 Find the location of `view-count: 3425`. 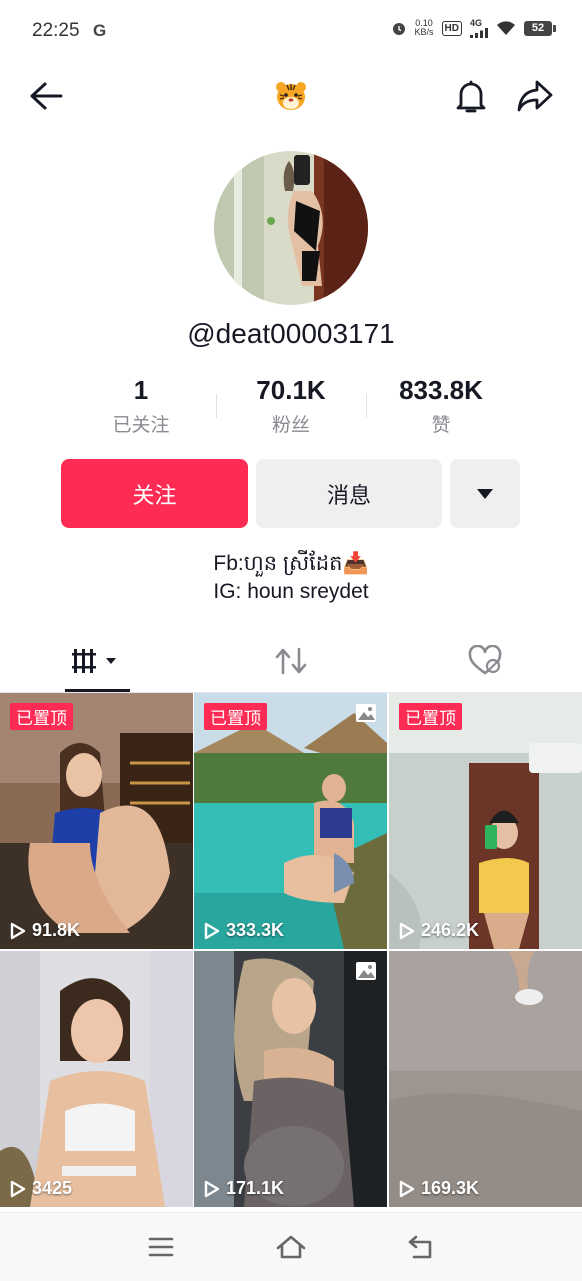

view-count: 3425 is located at coordinates (41, 1188).